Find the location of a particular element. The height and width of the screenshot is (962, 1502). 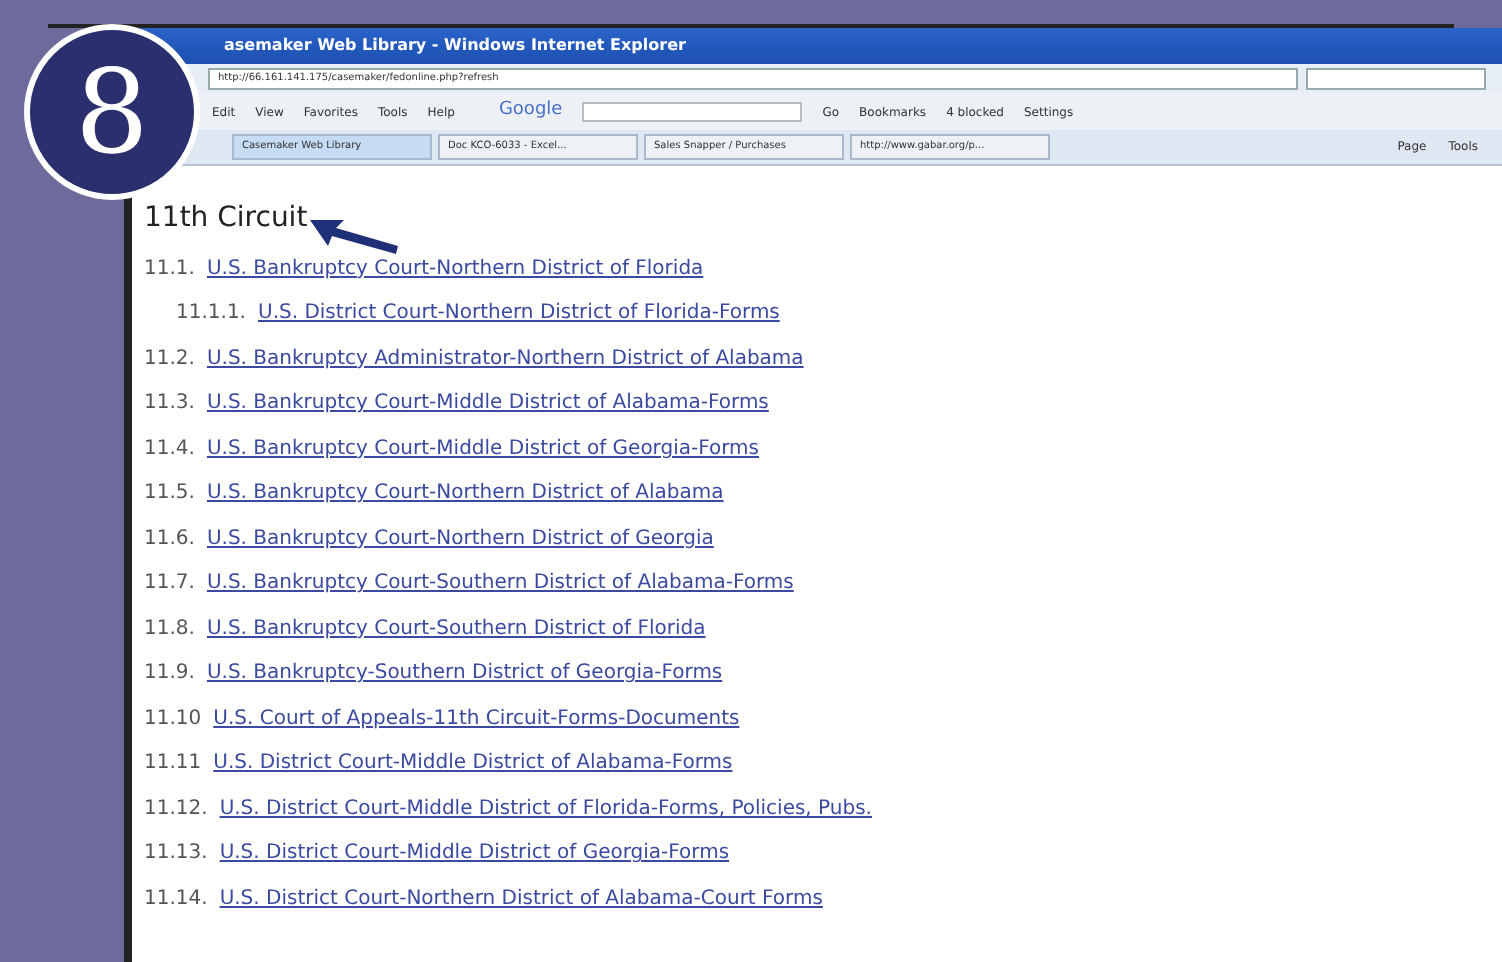

item-number: 11.2. is located at coordinates (169, 359).